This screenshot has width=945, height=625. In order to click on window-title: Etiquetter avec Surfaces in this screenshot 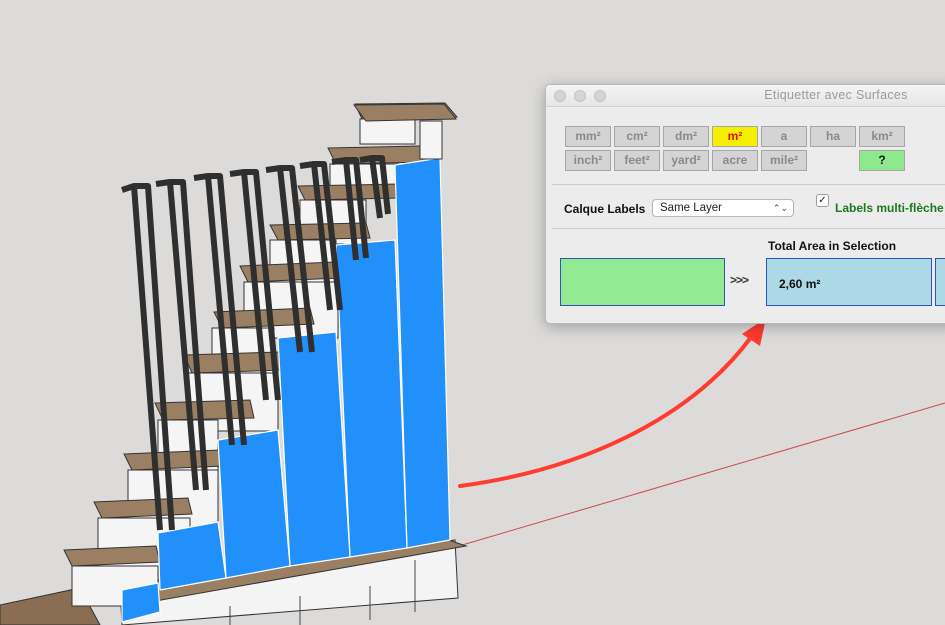, I will do `click(836, 95)`.